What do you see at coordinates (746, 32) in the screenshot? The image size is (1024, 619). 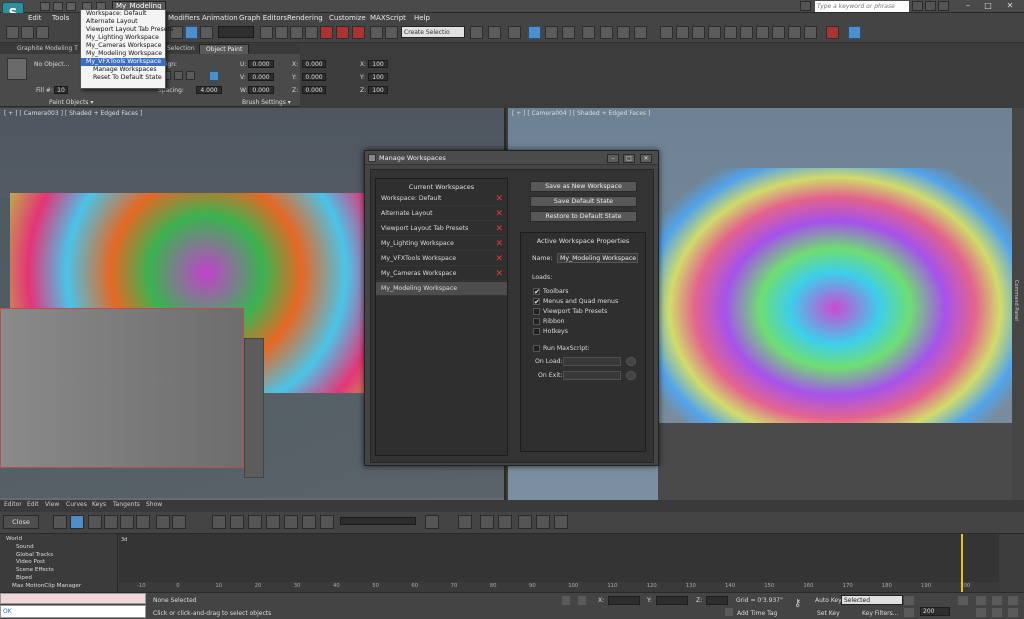 I see `axis-yz-icon` at bounding box center [746, 32].